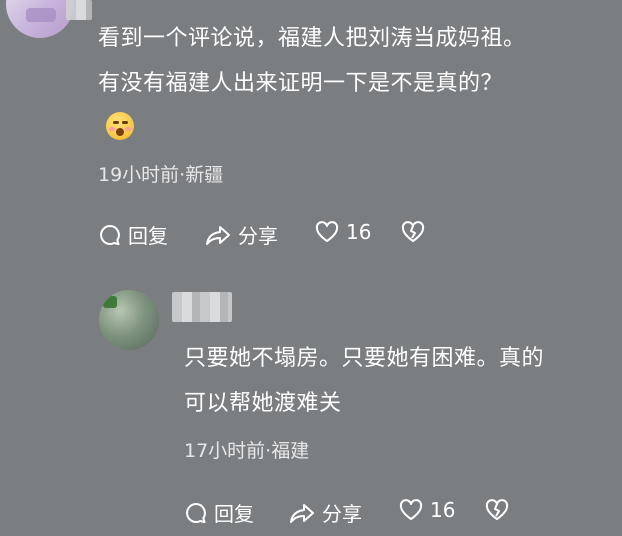 The height and width of the screenshot is (536, 622). Describe the element at coordinates (40, 19) in the screenshot. I see `commenter-avatar` at that location.